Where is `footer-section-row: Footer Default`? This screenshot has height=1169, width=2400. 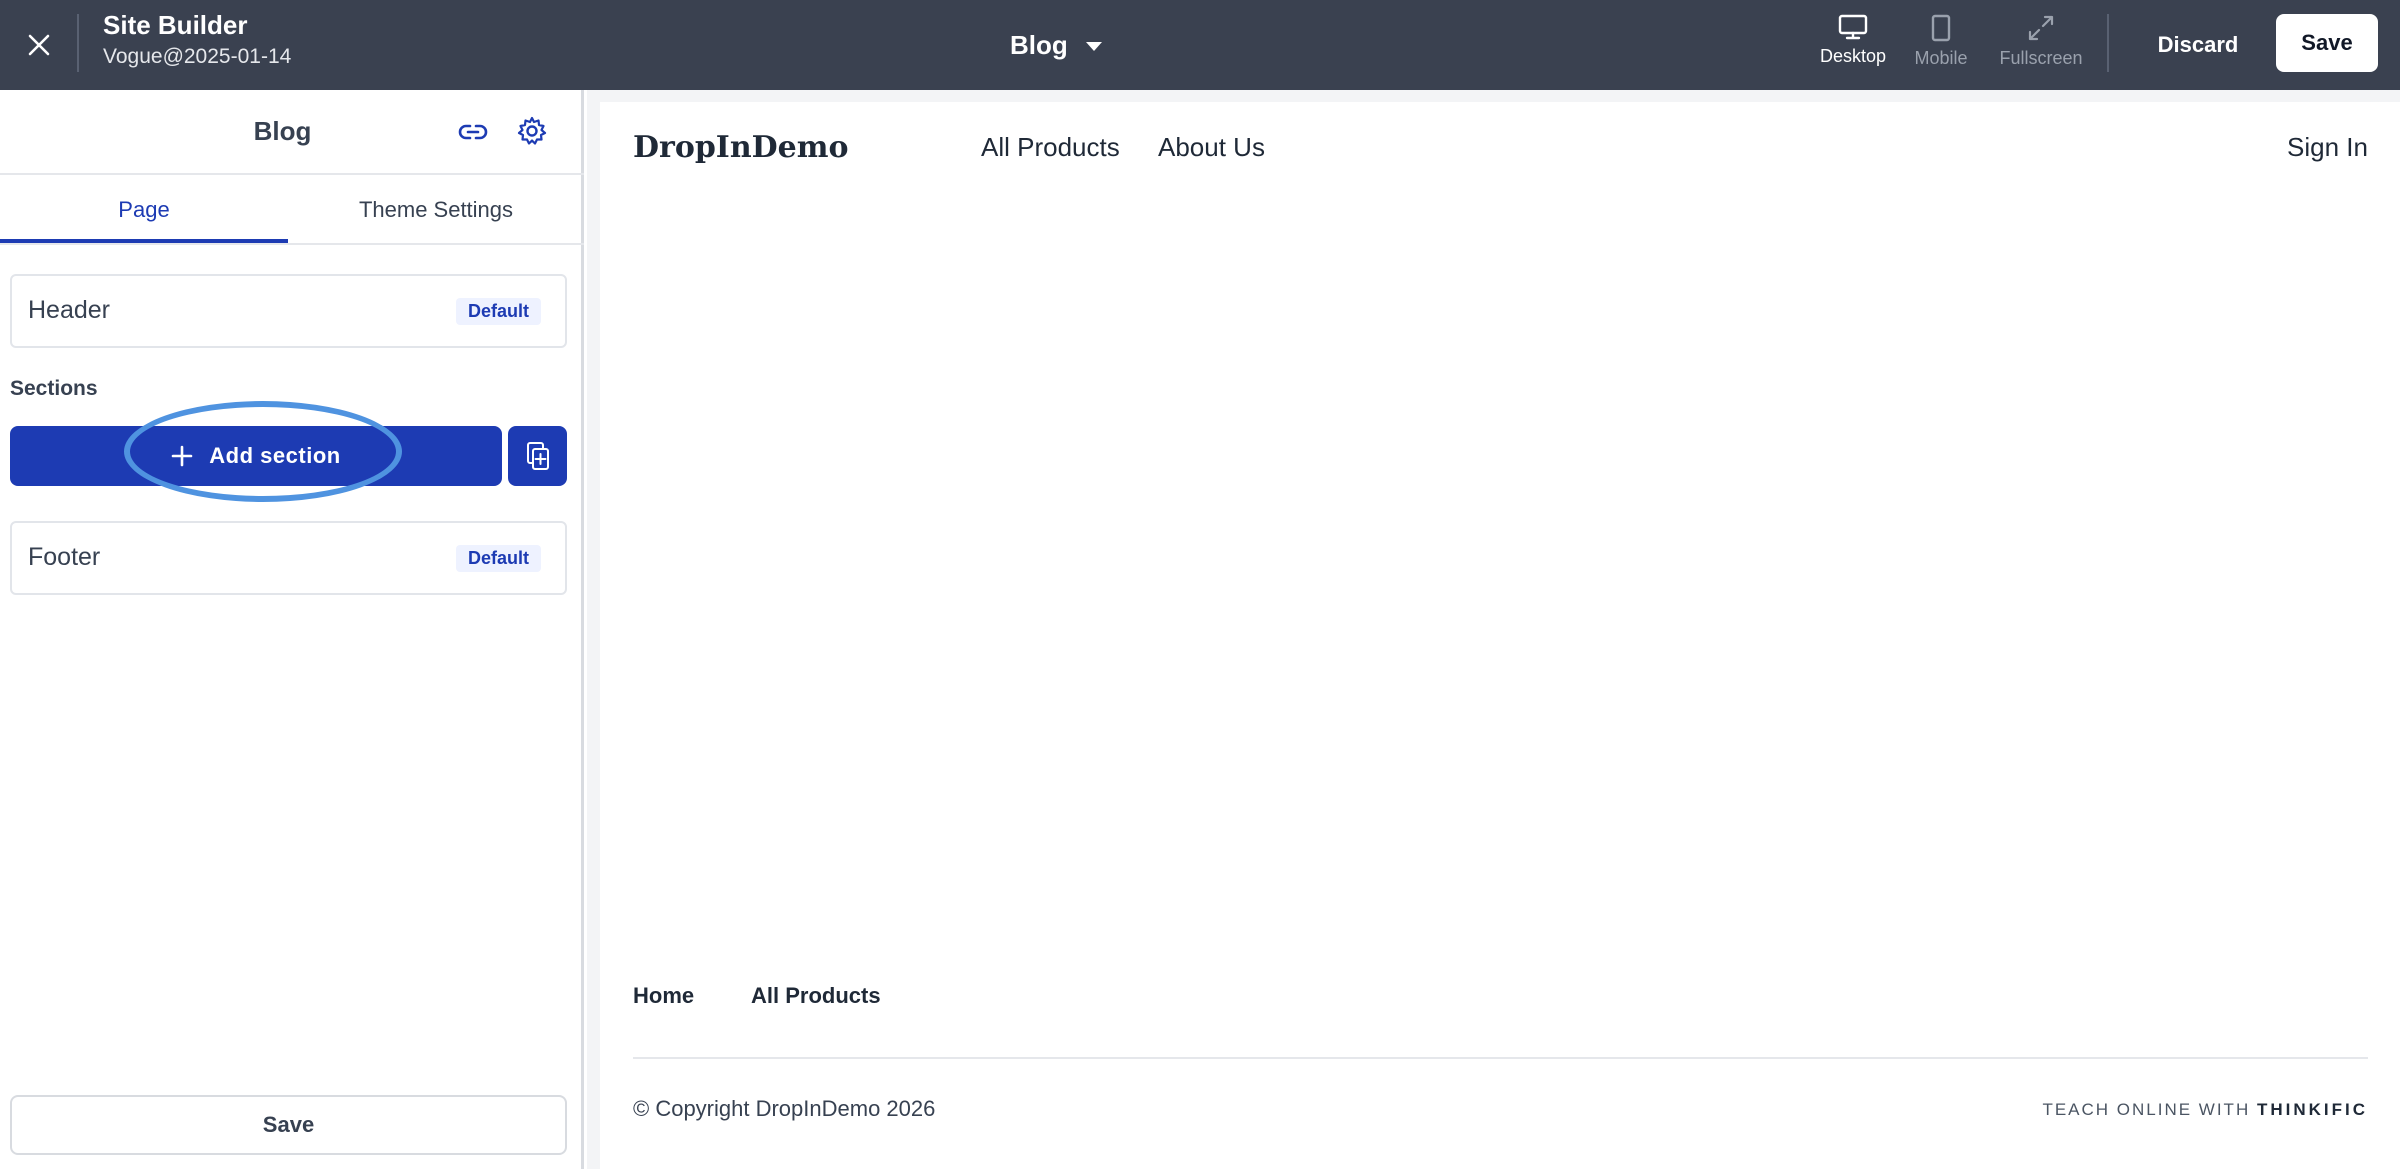 footer-section-row: Footer Default is located at coordinates (288, 558).